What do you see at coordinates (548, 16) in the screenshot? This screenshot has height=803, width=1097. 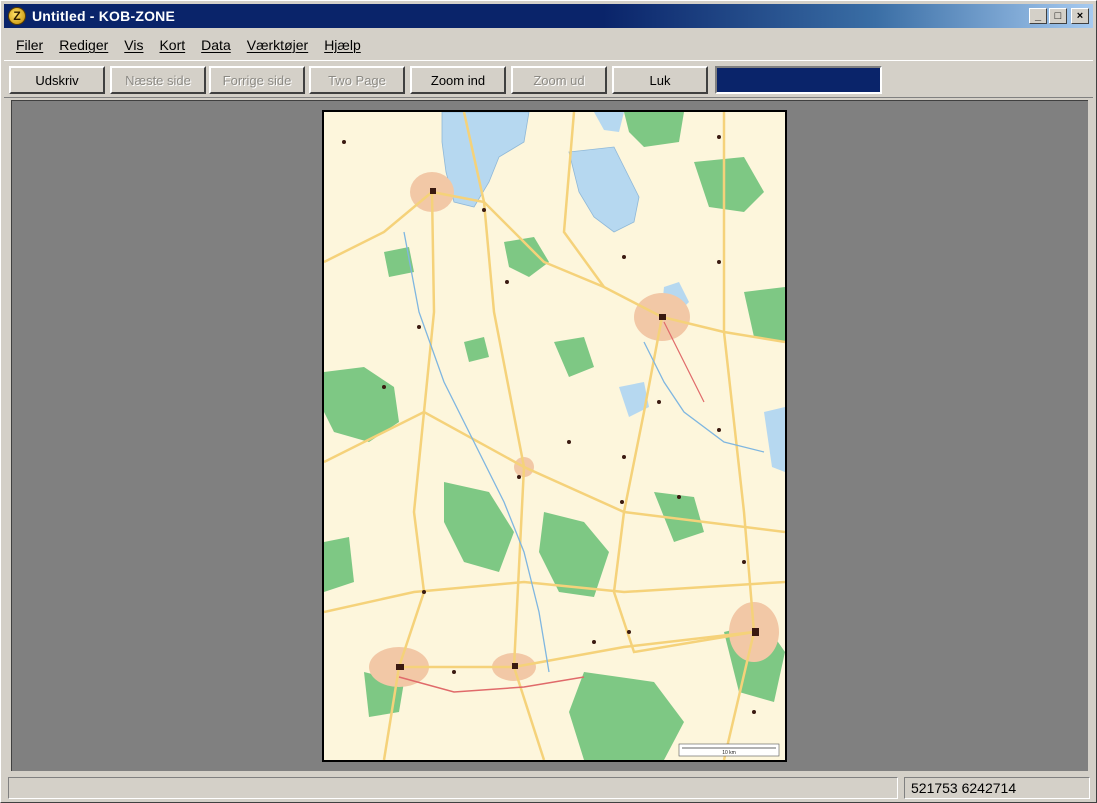 I see `title-bar: Z Untitled - KOB-ZONE _ □ ×` at bounding box center [548, 16].